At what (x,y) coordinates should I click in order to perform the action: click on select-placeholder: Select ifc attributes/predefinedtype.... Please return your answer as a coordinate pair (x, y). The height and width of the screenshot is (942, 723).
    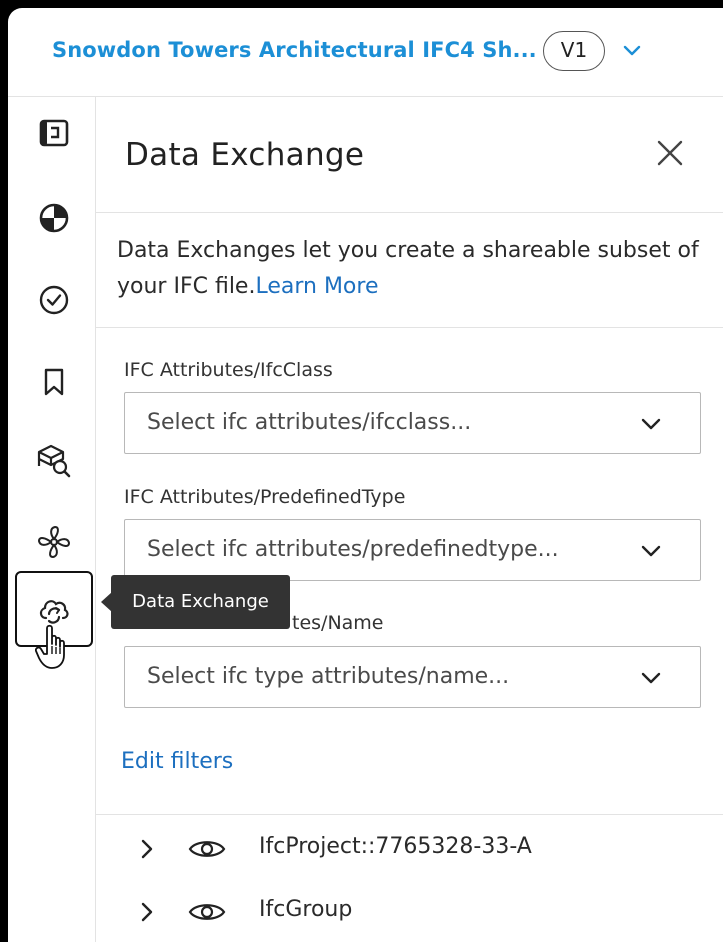
    Looking at the image, I should click on (353, 549).